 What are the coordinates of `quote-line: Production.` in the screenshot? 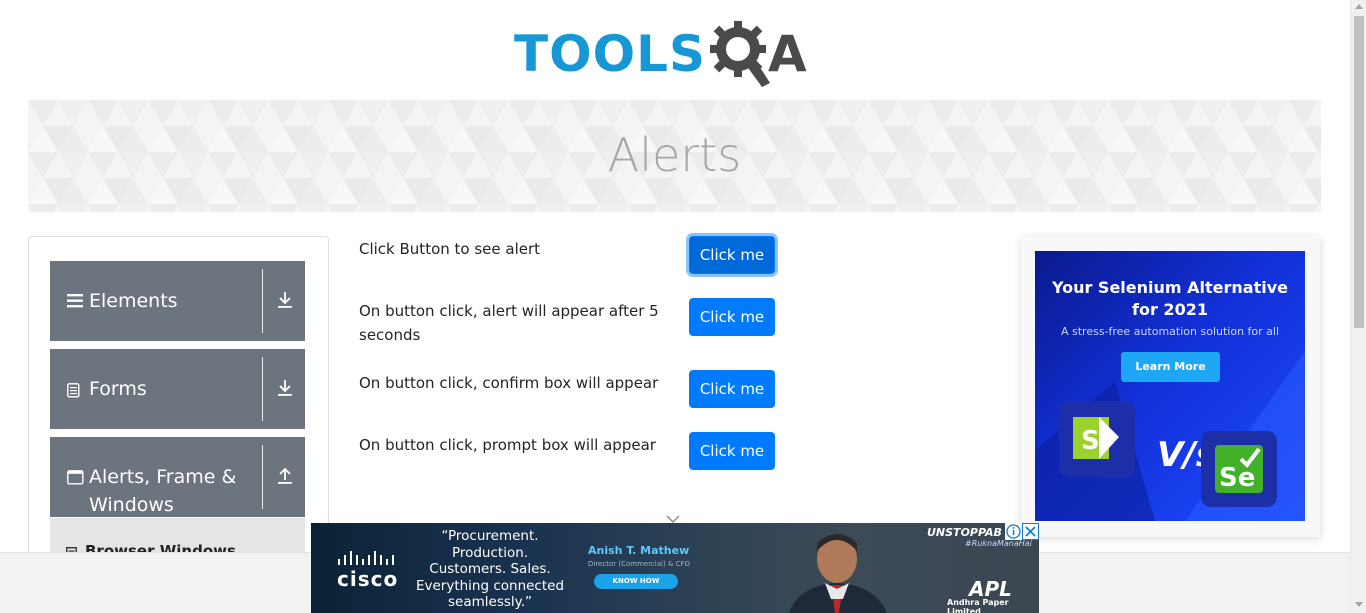 It's located at (490, 552).